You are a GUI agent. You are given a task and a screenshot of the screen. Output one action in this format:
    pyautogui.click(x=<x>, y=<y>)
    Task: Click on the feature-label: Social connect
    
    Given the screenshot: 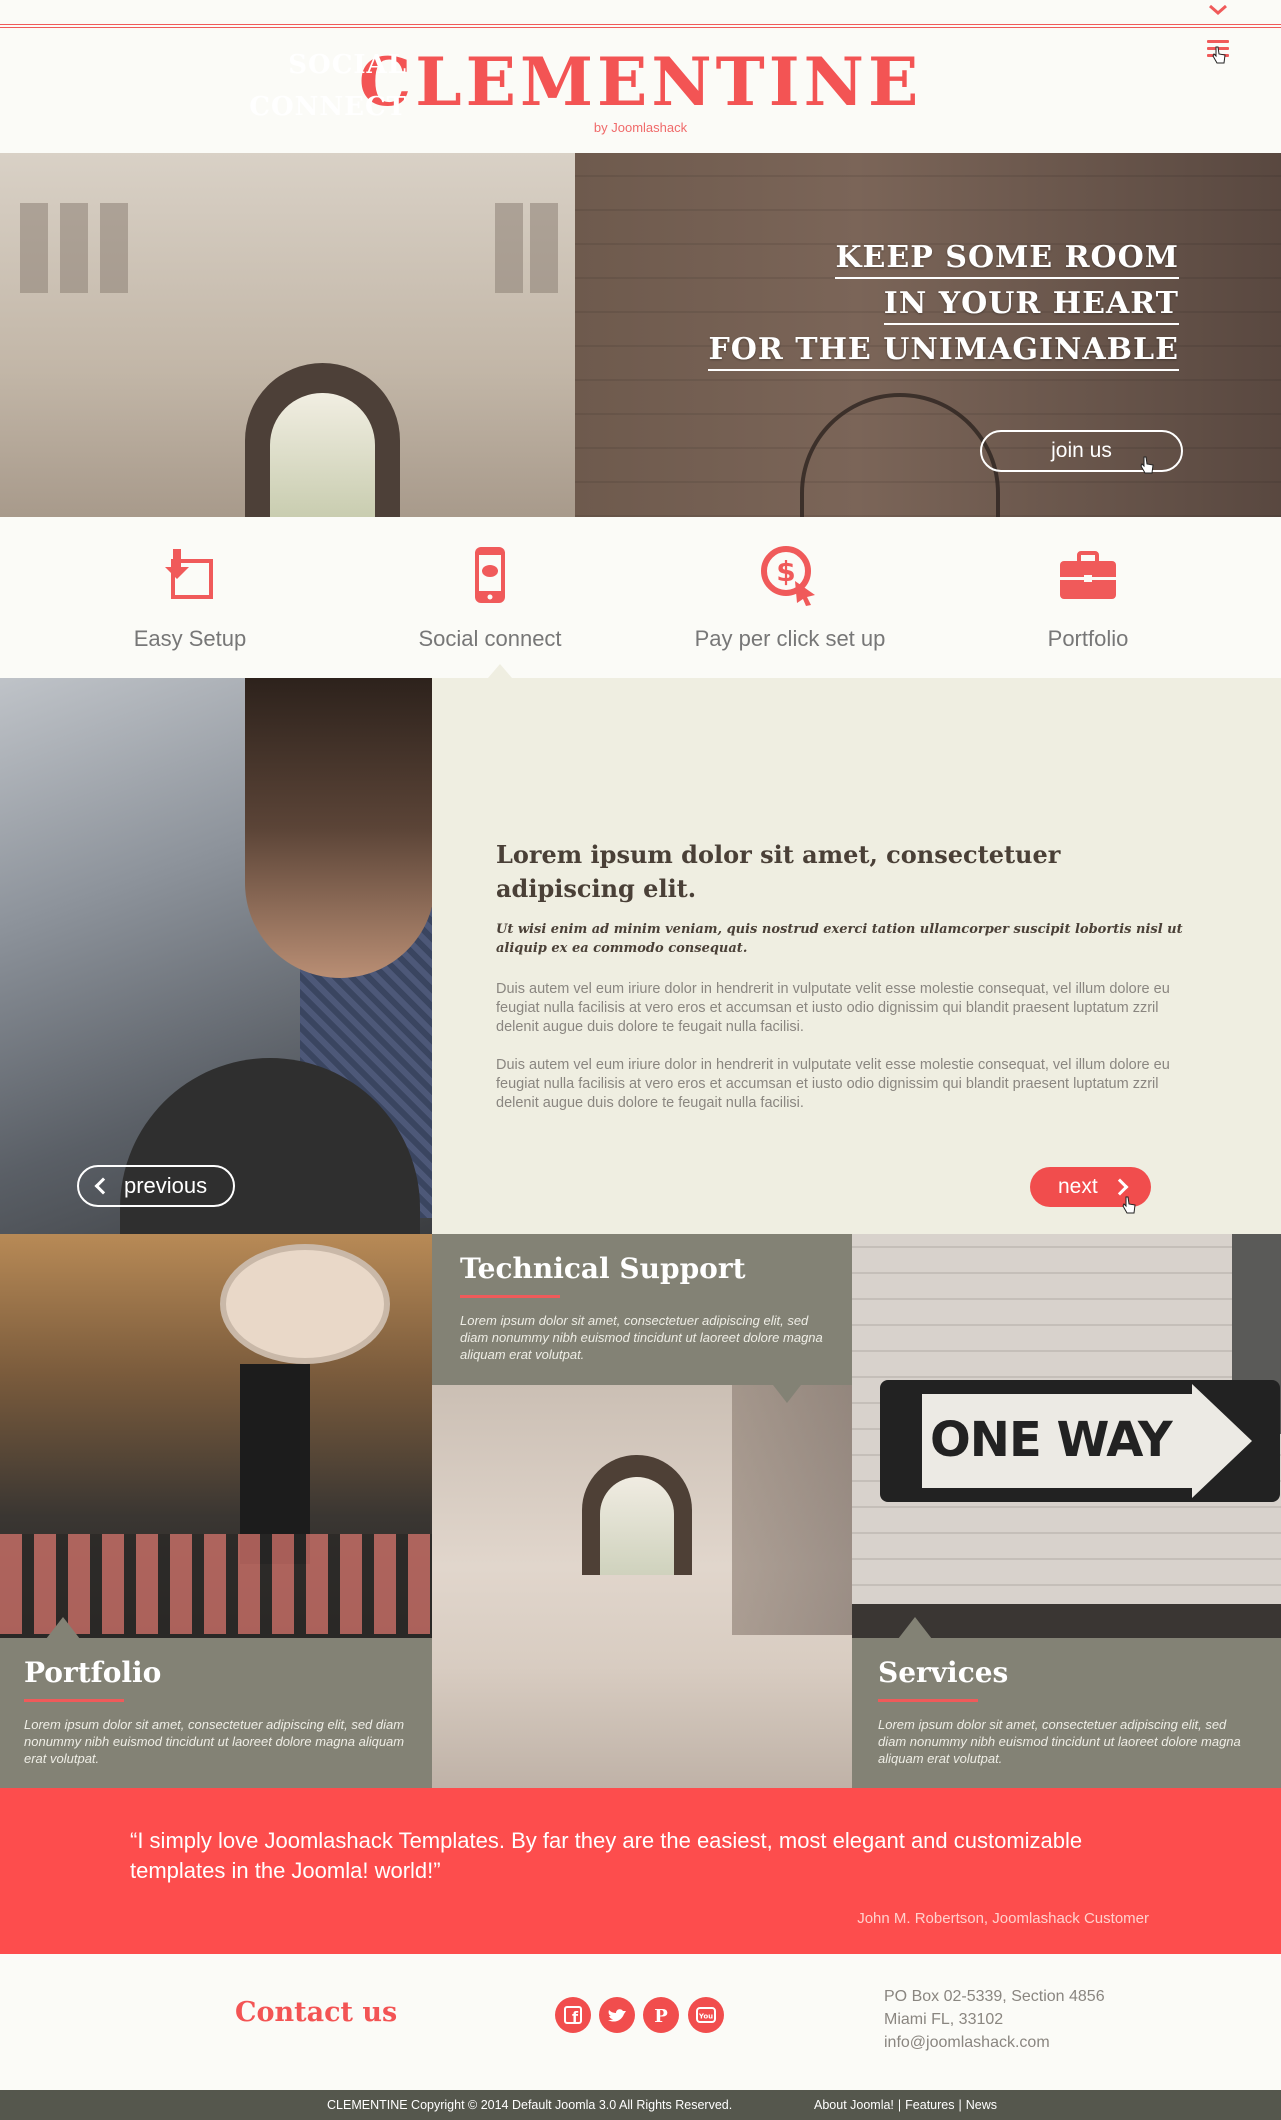 What is the action you would take?
    pyautogui.click(x=490, y=638)
    